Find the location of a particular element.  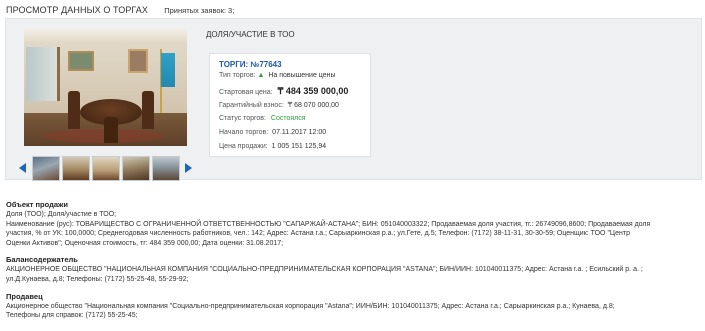

applications-count: Принятых заявок: 3; is located at coordinates (199, 10).